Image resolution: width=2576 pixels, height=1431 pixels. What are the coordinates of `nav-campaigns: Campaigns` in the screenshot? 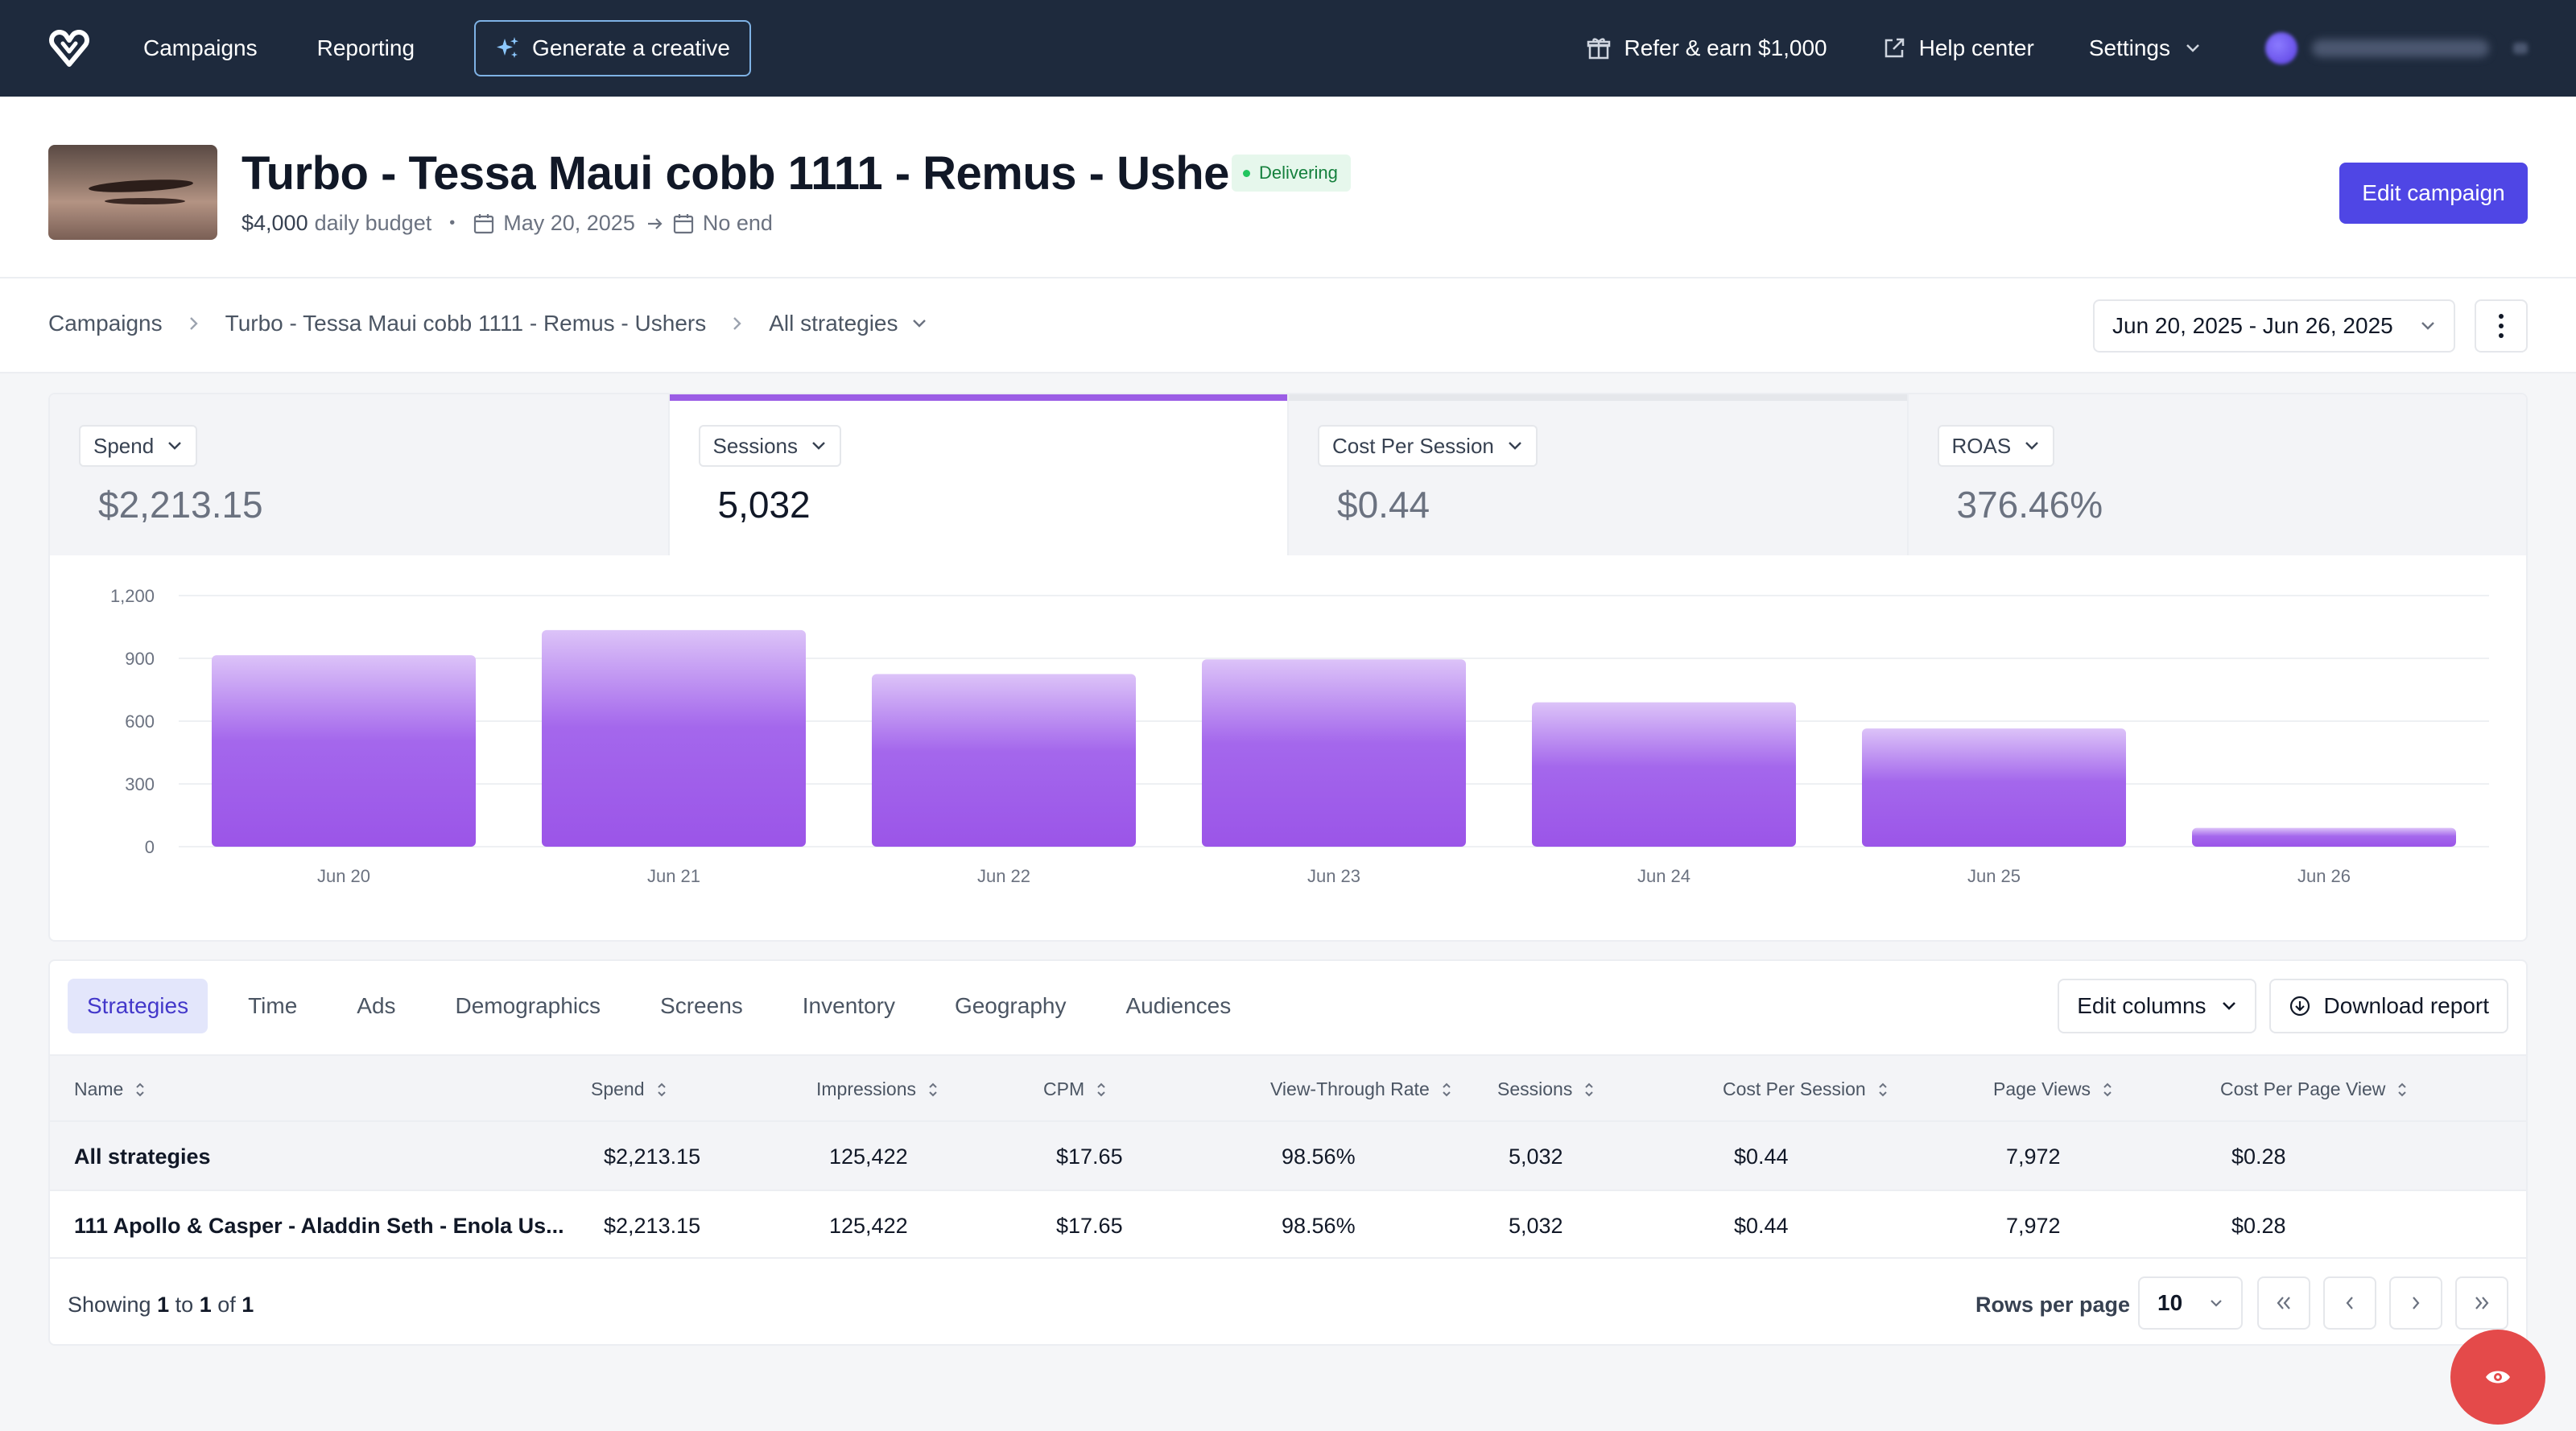 It's located at (200, 48).